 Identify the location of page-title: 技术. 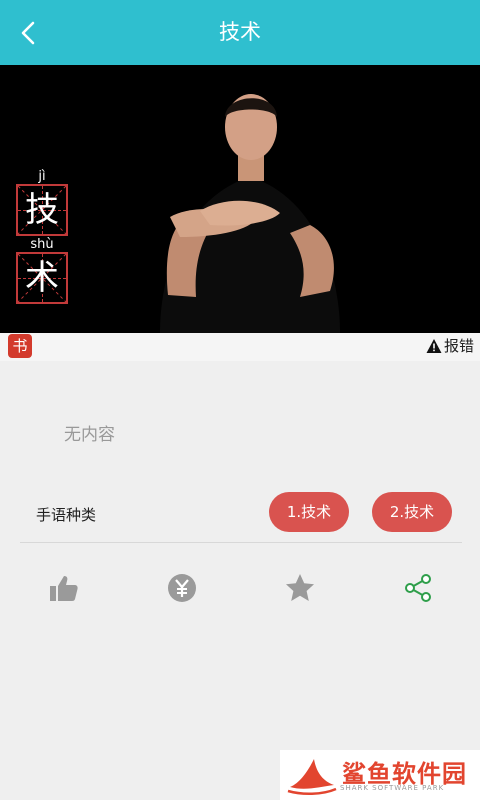
(240, 32).